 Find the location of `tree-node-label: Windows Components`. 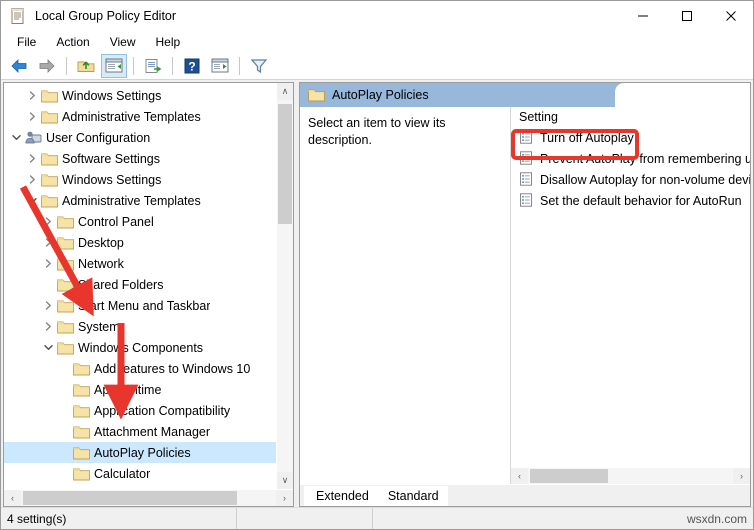

tree-node-label: Windows Components is located at coordinates (141, 347).